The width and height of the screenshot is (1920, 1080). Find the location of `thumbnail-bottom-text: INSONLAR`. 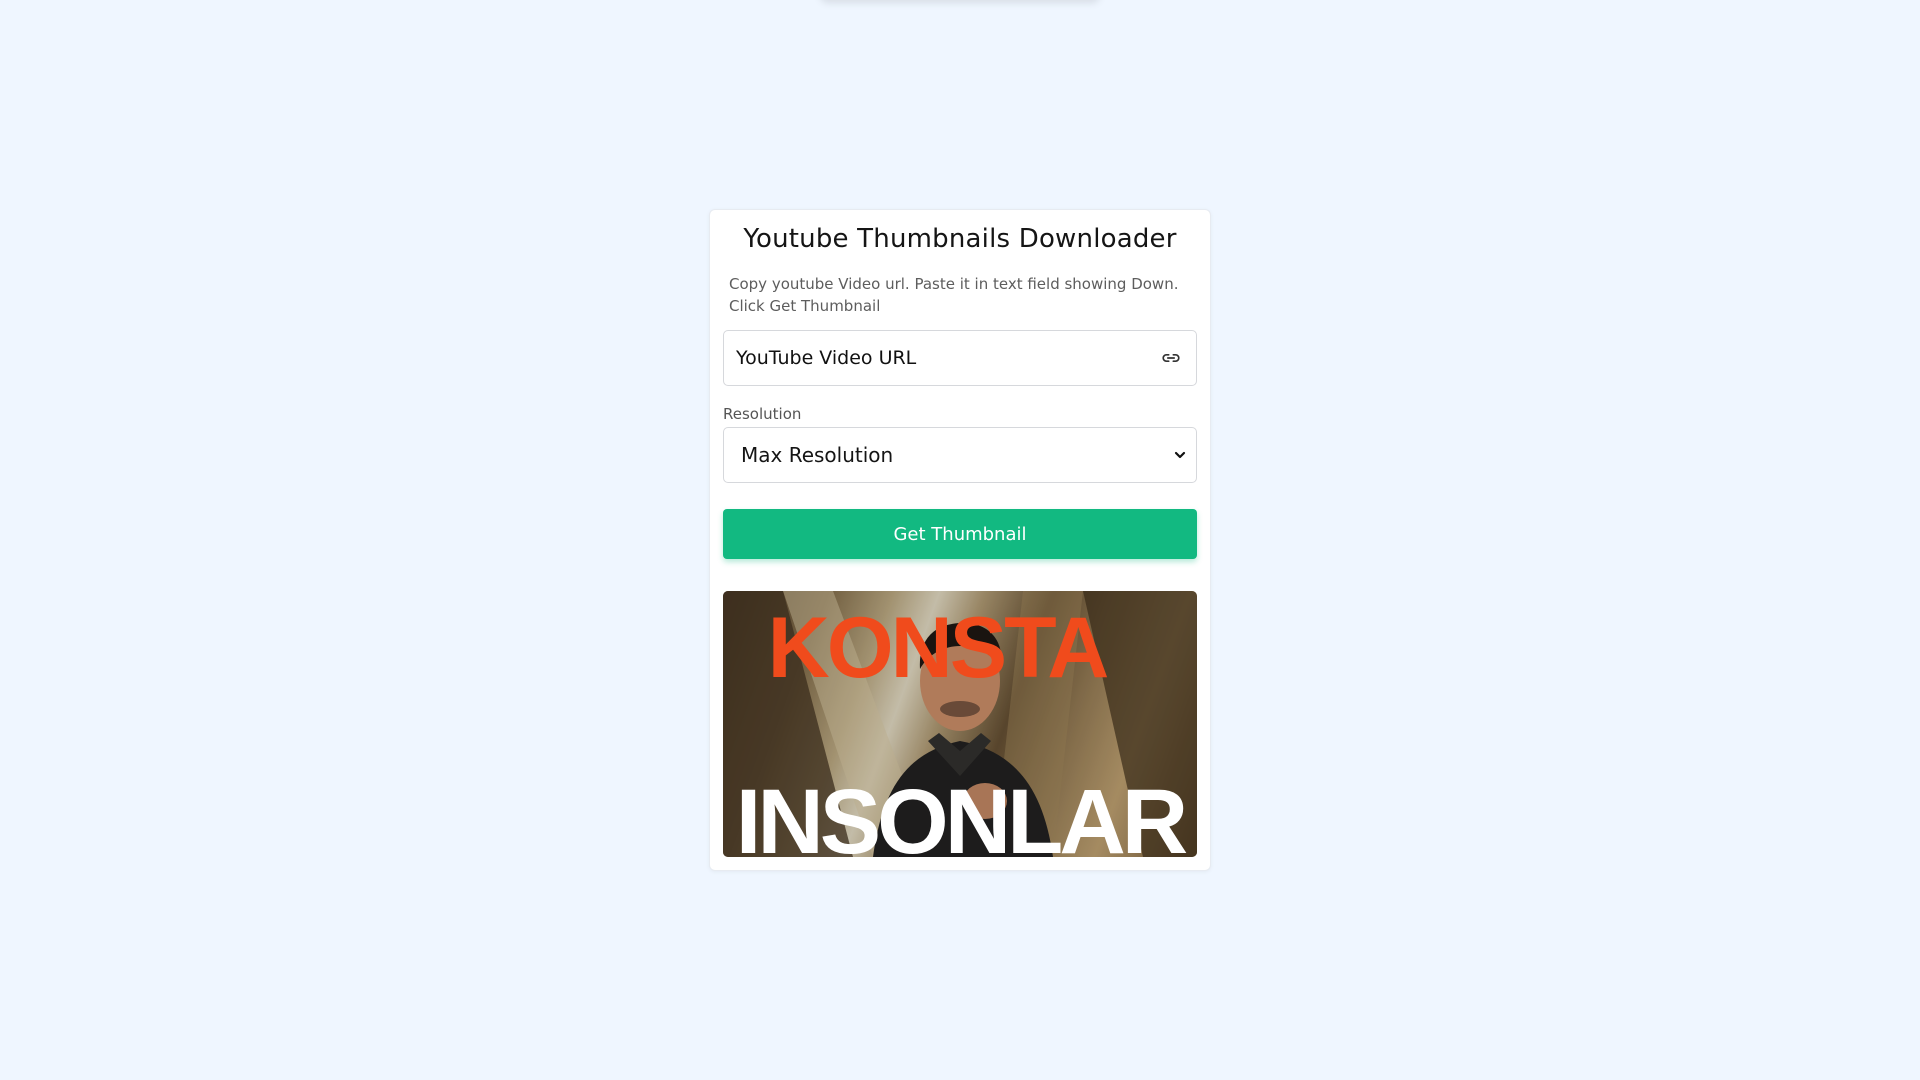

thumbnail-bottom-text: INSONLAR is located at coordinates (961, 814).